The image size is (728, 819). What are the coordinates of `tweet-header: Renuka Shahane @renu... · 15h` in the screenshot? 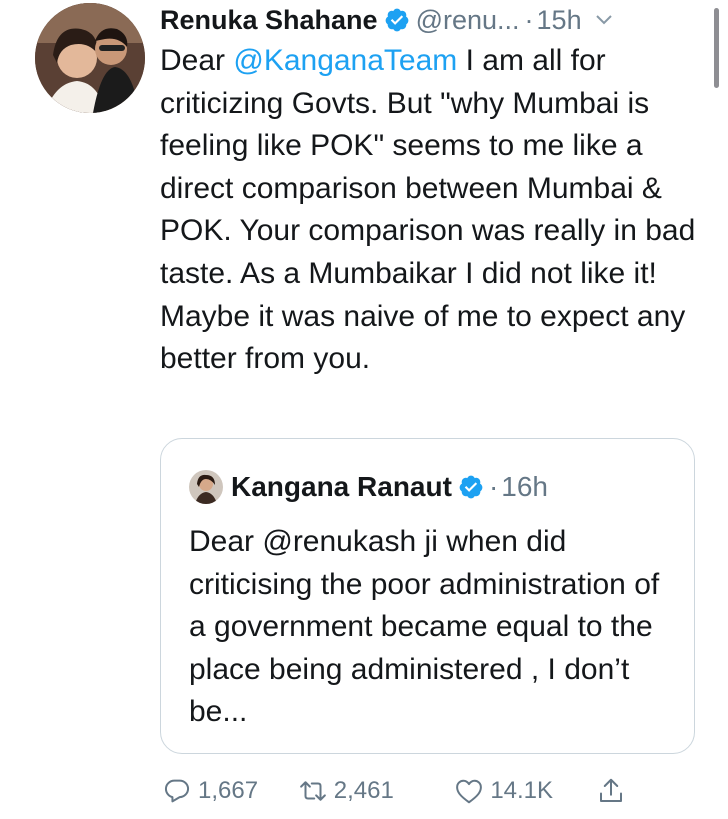 It's located at (432, 20).